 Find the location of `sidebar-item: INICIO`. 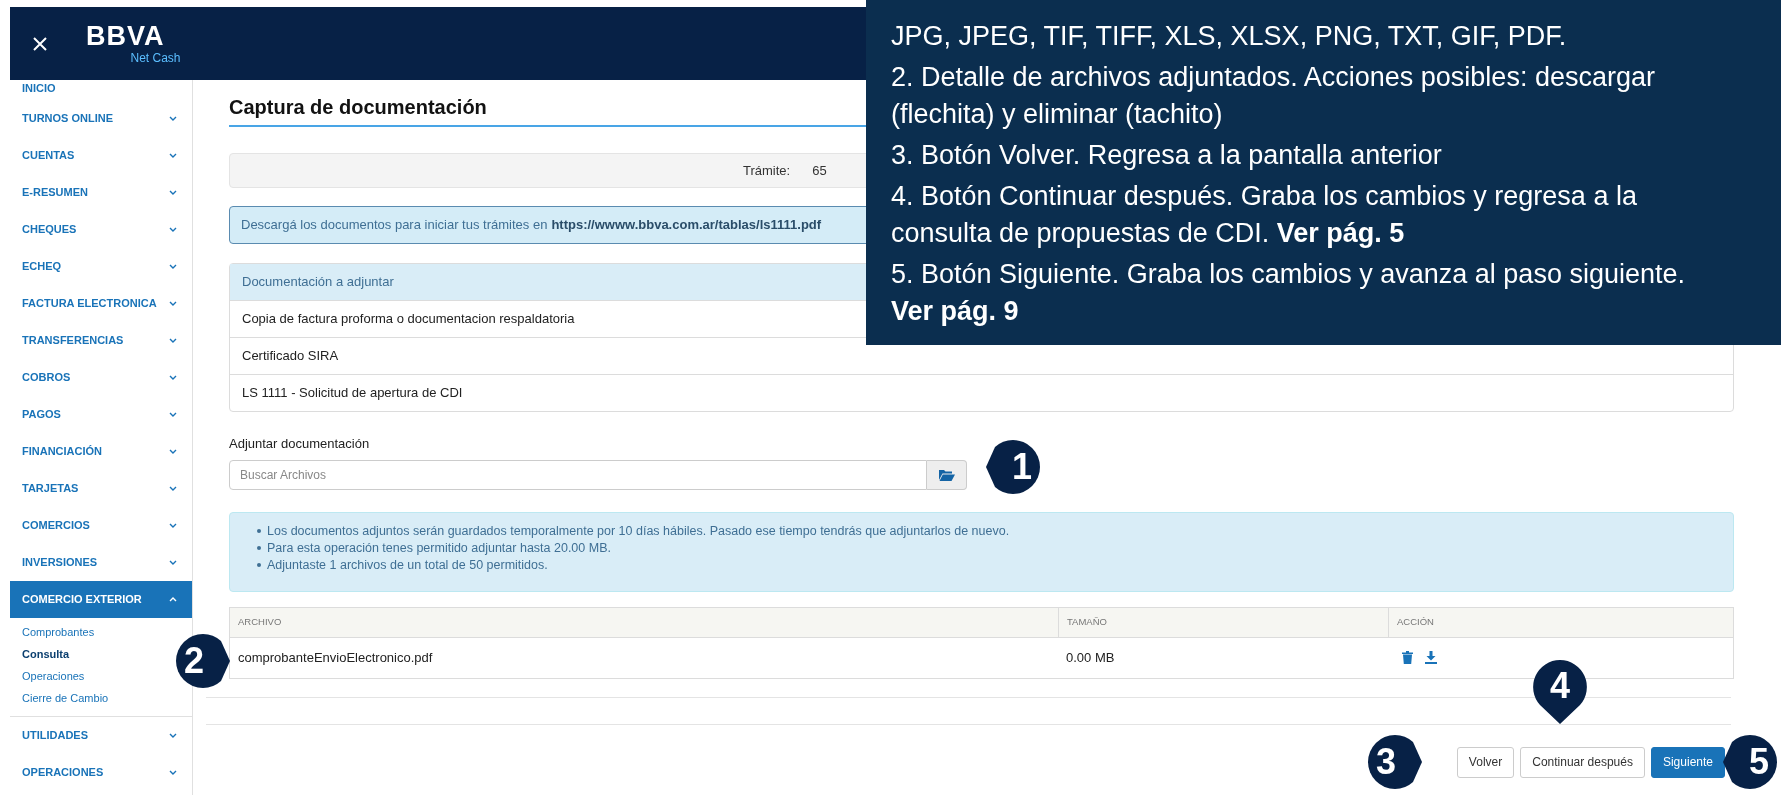

sidebar-item: INICIO is located at coordinates (101, 90).